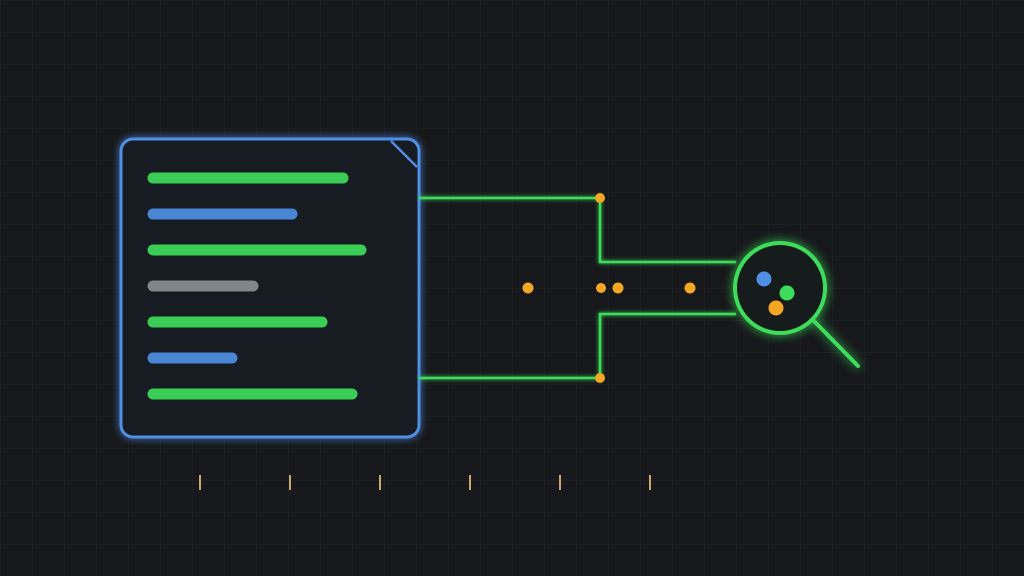  Describe the element at coordinates (600, 198) in the screenshot. I see `top-junction-node` at that location.